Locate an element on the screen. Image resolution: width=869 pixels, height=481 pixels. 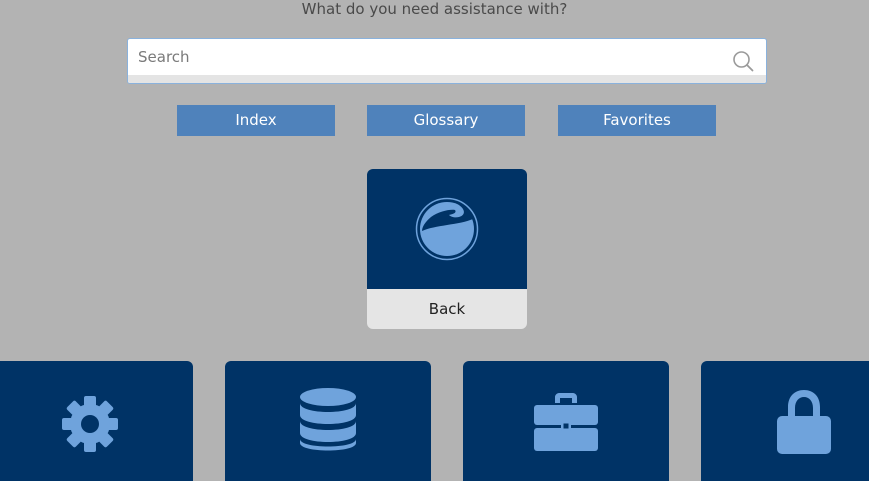
search-icon is located at coordinates (743, 61).